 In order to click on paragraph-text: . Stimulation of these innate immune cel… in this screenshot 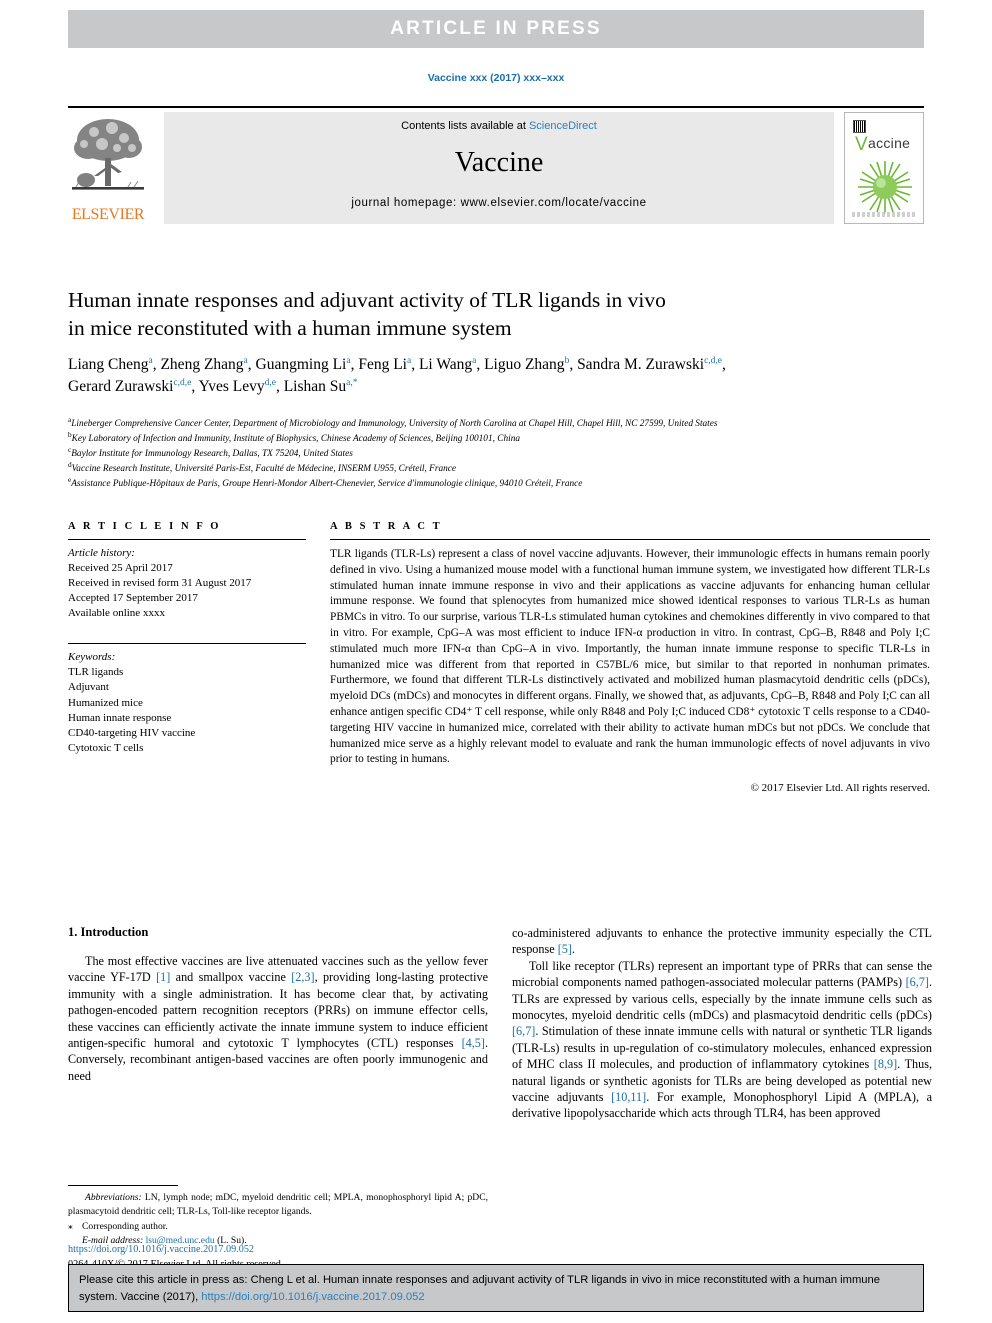, I will do `click(722, 1048)`.